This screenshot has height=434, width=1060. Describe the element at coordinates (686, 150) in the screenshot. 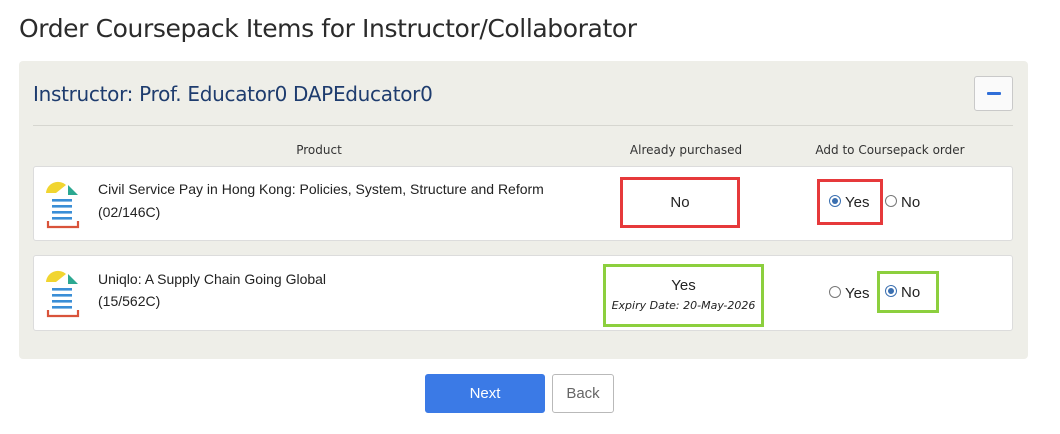

I see `column-header-already-purchased: Already purchased` at that location.